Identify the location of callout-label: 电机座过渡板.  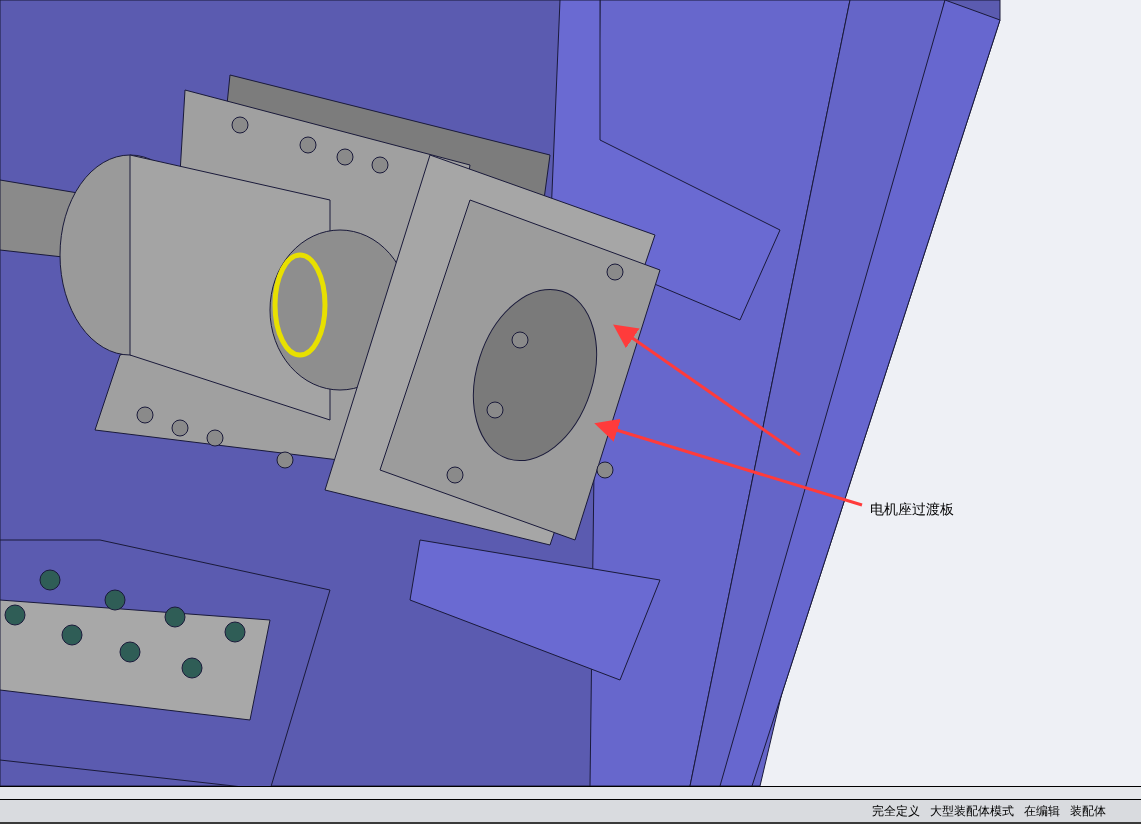
(912, 509).